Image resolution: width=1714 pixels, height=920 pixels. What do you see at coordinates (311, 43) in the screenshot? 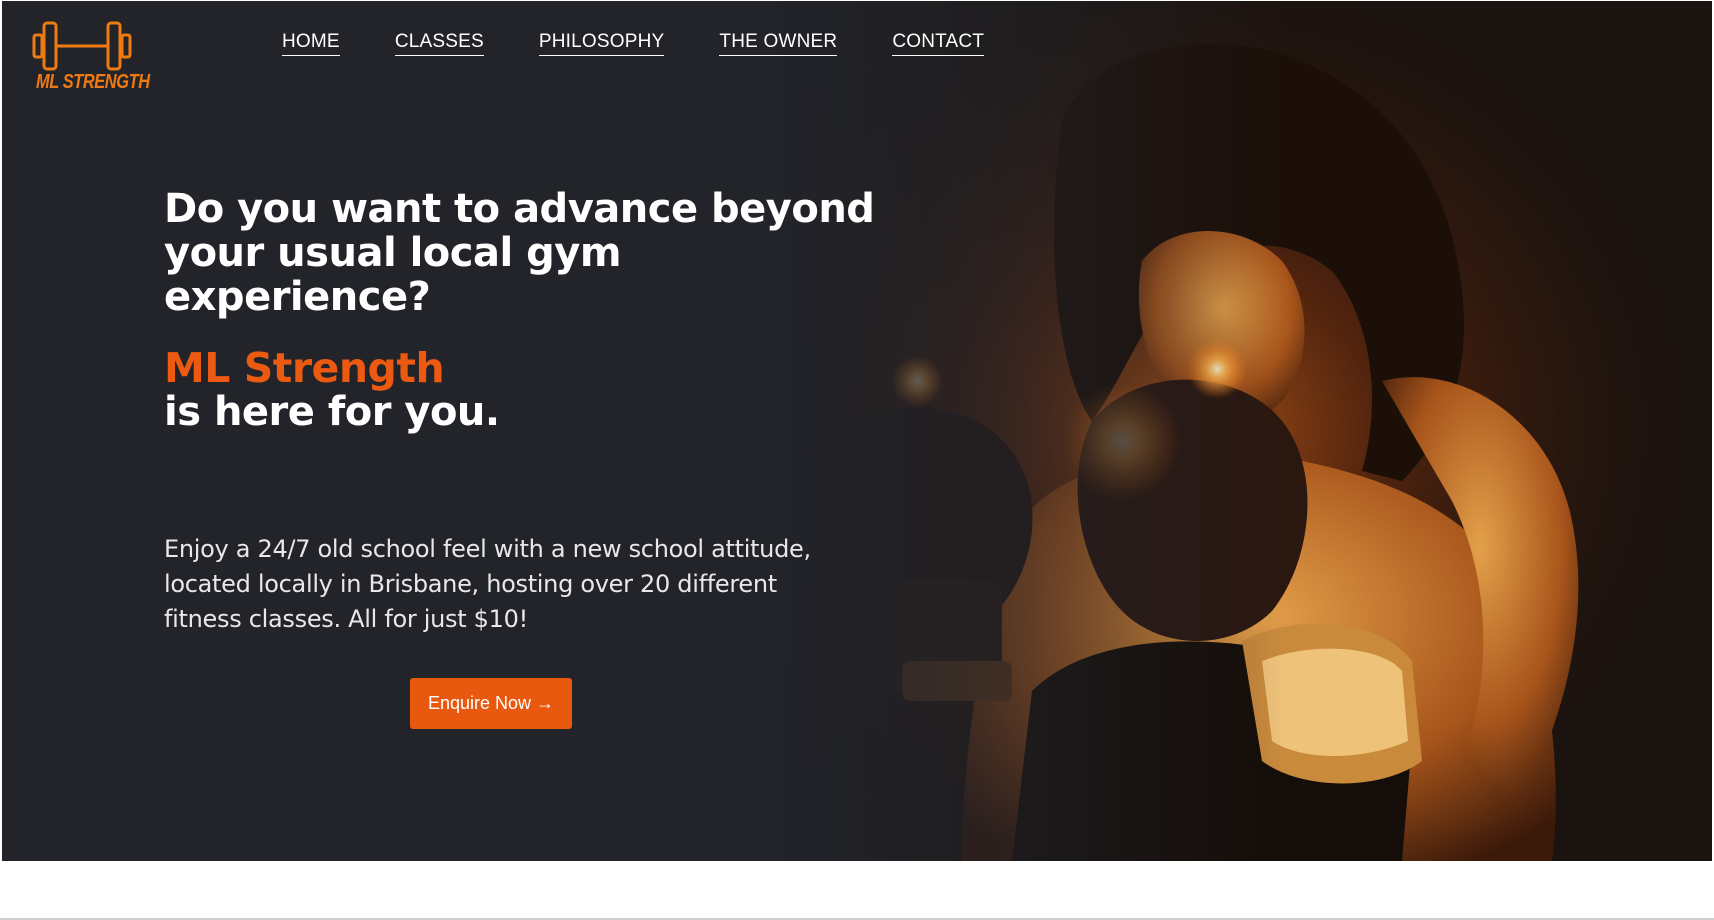
I see `nav-item-home: HOME` at bounding box center [311, 43].